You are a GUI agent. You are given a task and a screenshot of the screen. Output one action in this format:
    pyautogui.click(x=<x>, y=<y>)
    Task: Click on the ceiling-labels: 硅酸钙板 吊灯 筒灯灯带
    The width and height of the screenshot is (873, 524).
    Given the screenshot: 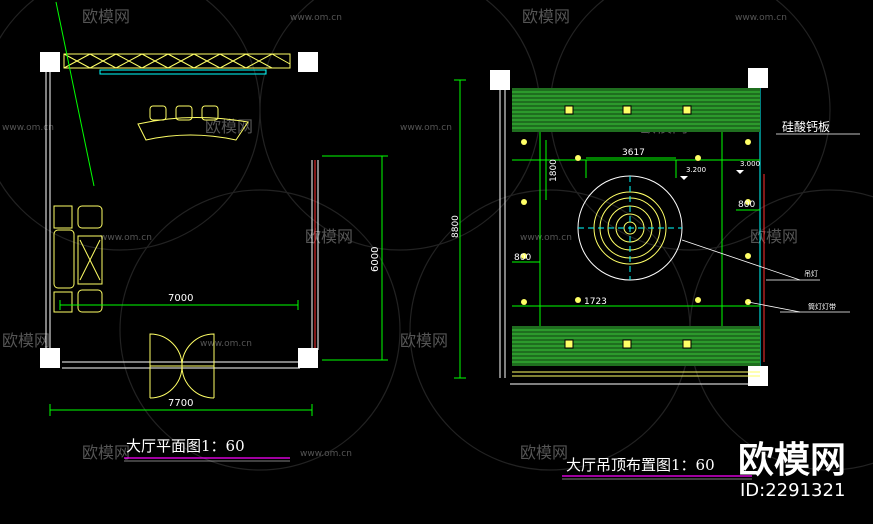 What is the action you would take?
    pyautogui.click(x=809, y=215)
    